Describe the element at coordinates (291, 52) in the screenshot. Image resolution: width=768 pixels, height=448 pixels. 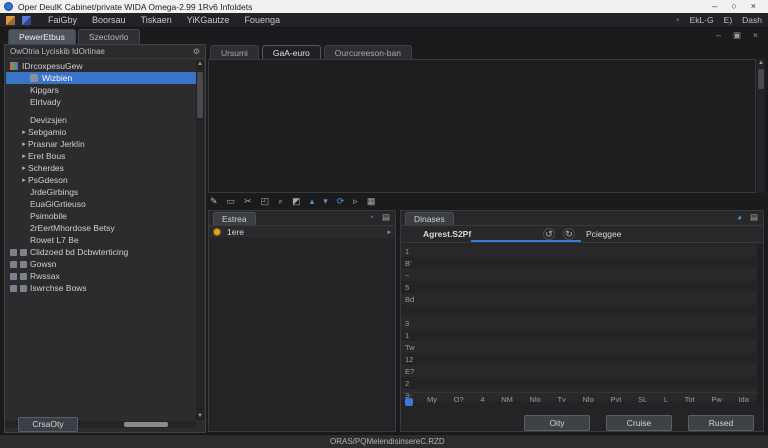
I see `main-tab-gaa-euro: GaA-euro` at that location.